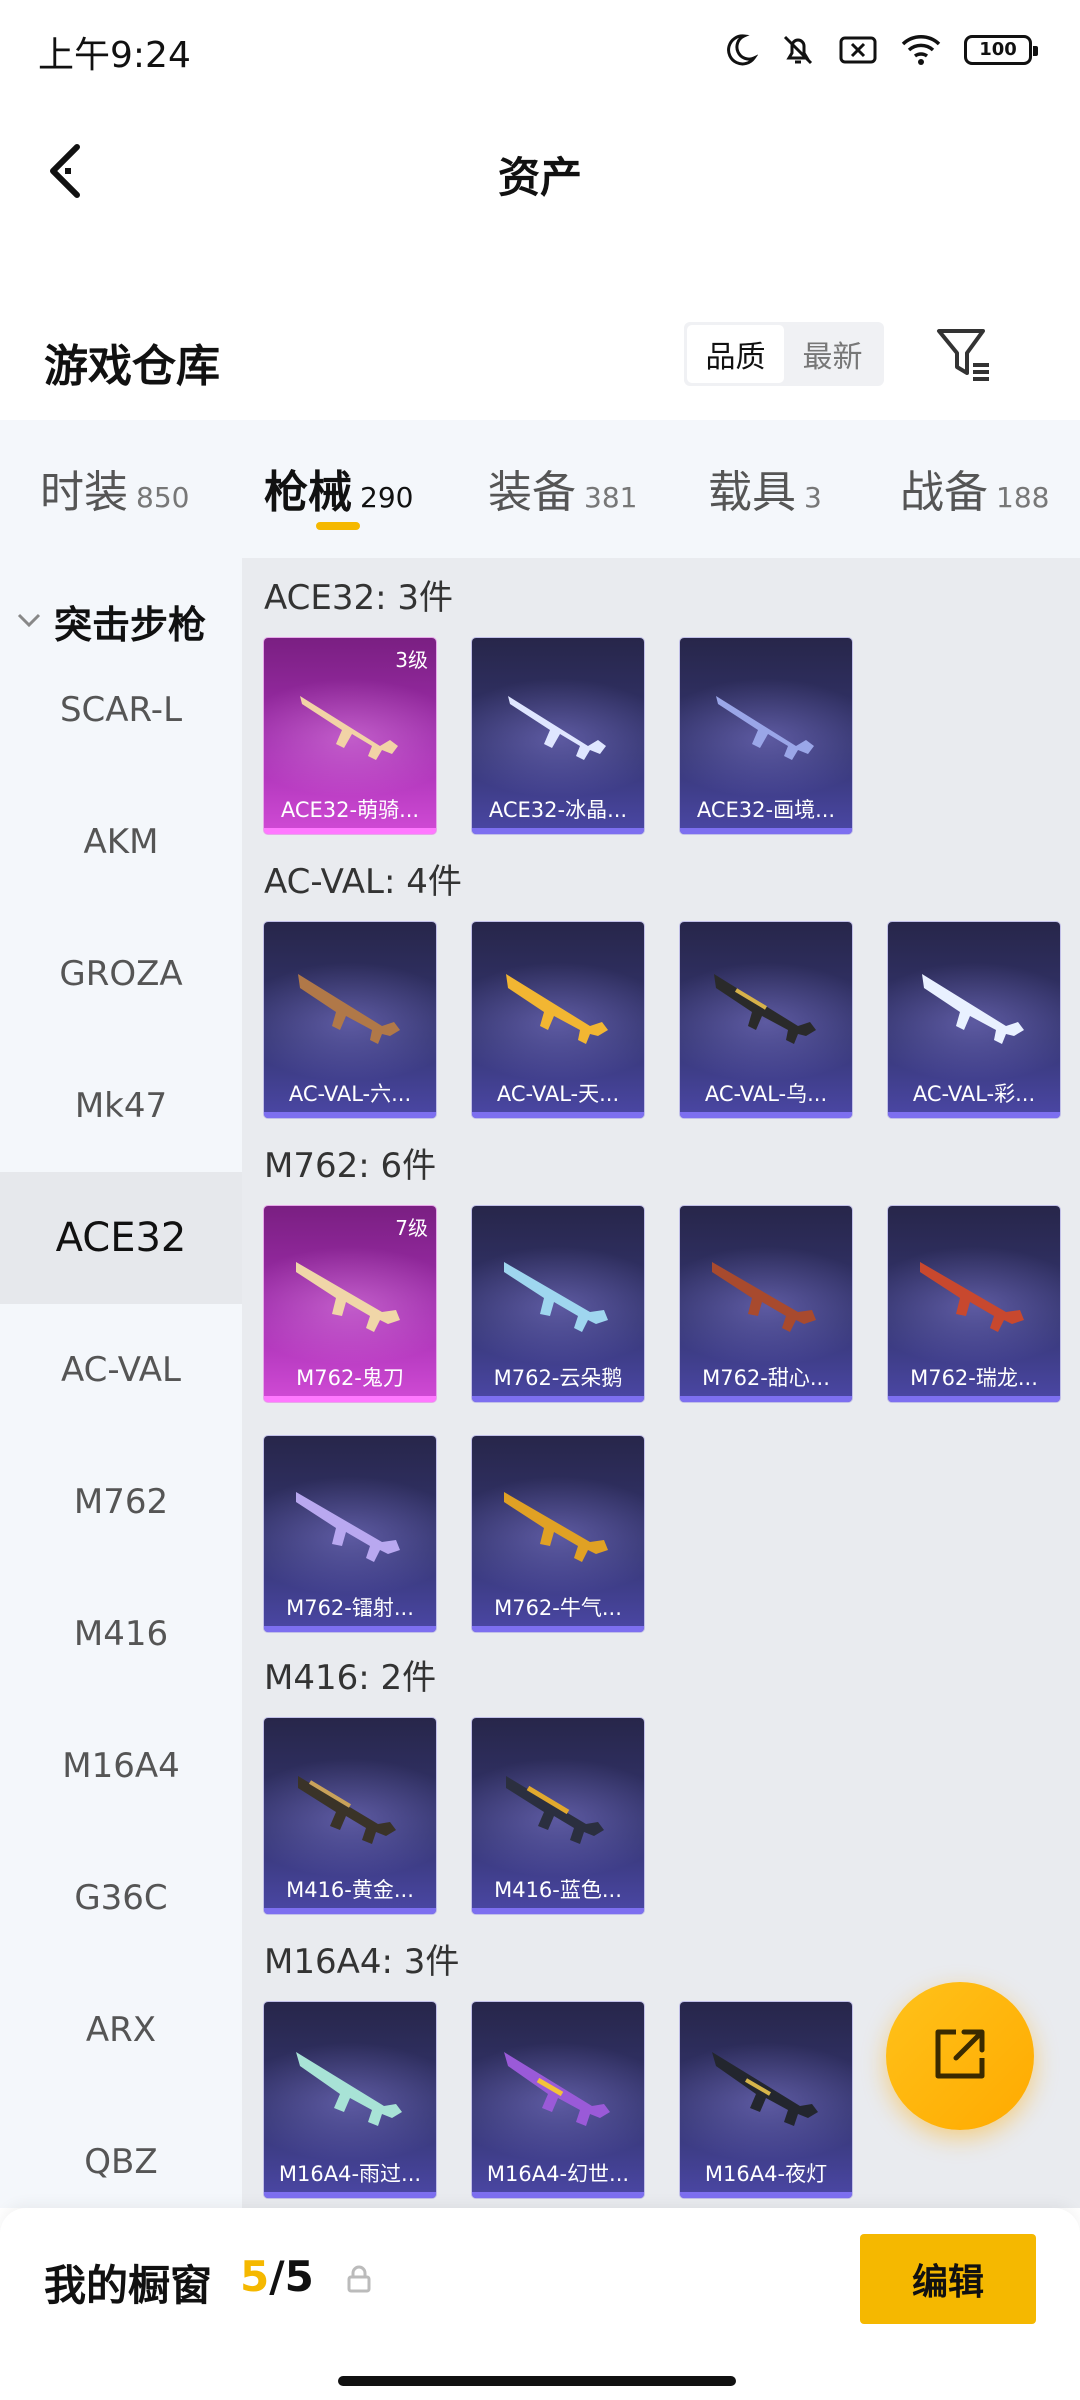 The image size is (1080, 2400). I want to click on tab-fashion: 时装 850, so click(114, 491).